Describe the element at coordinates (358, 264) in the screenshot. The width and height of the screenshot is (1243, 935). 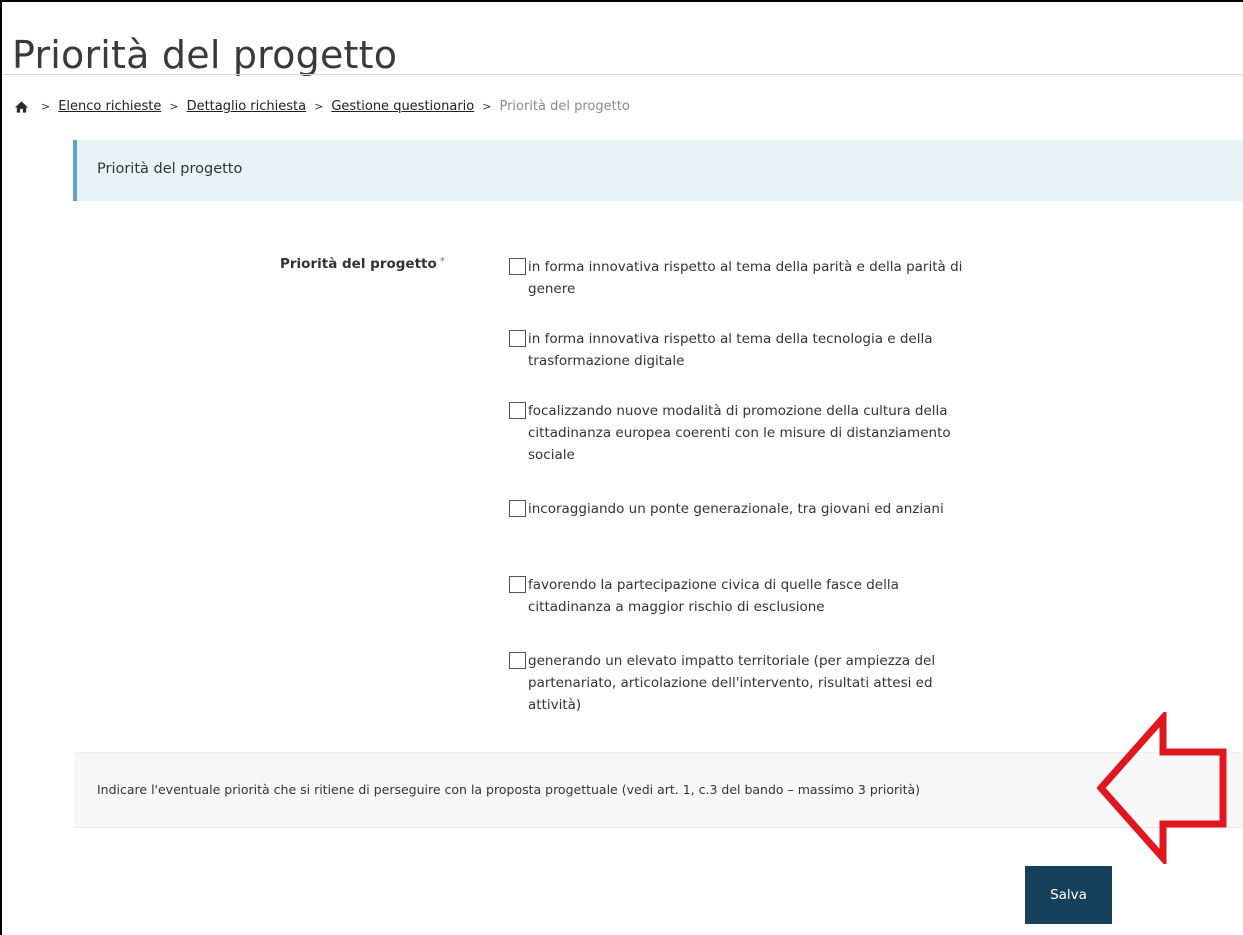
I see `field-label-text: Priorità del progetto` at that location.